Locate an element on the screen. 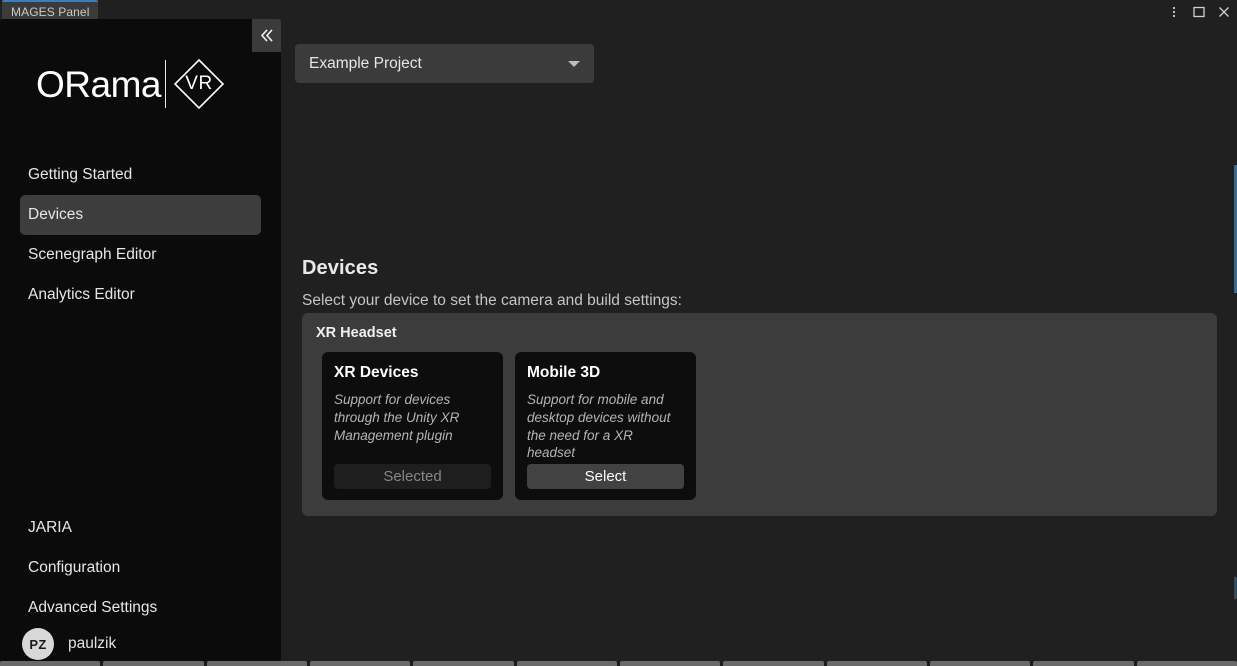  close-icon is located at coordinates (1224, 12).